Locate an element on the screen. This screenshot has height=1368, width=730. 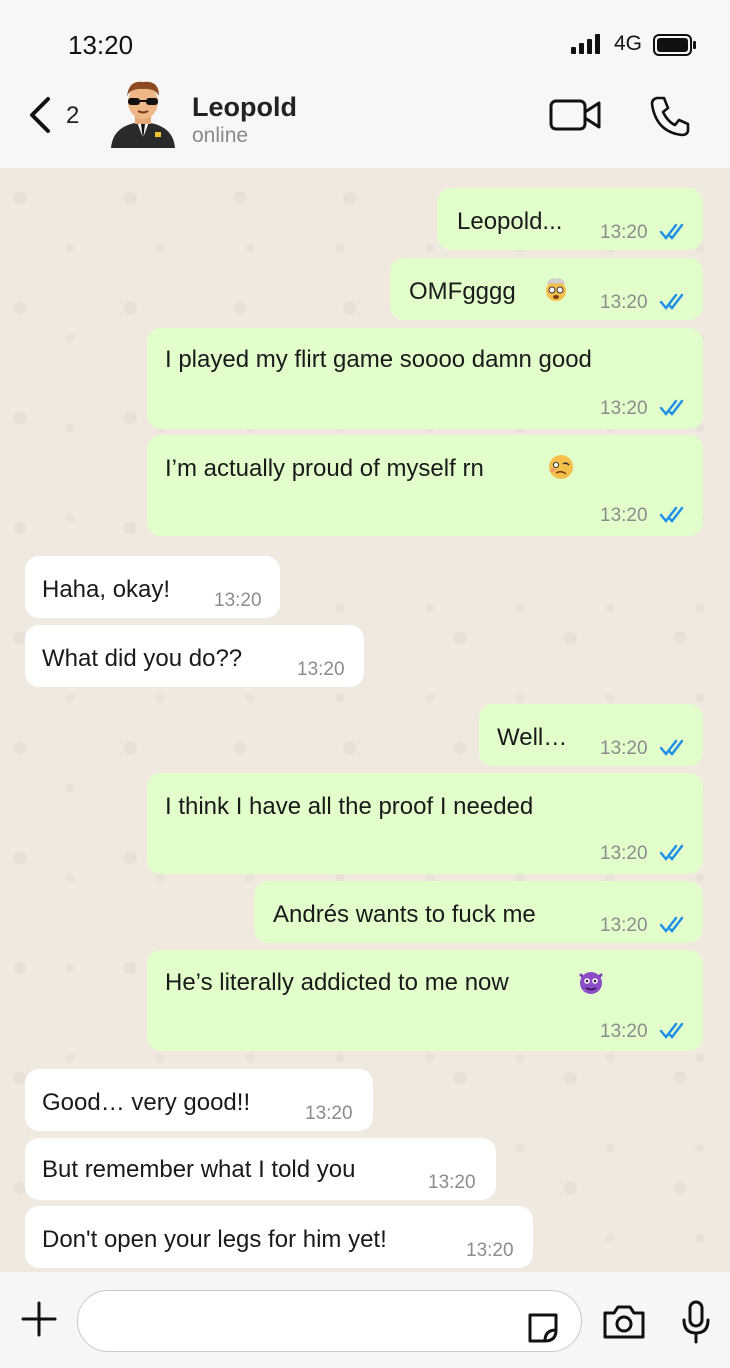
message-text: Haha, okay! is located at coordinates (106, 589).